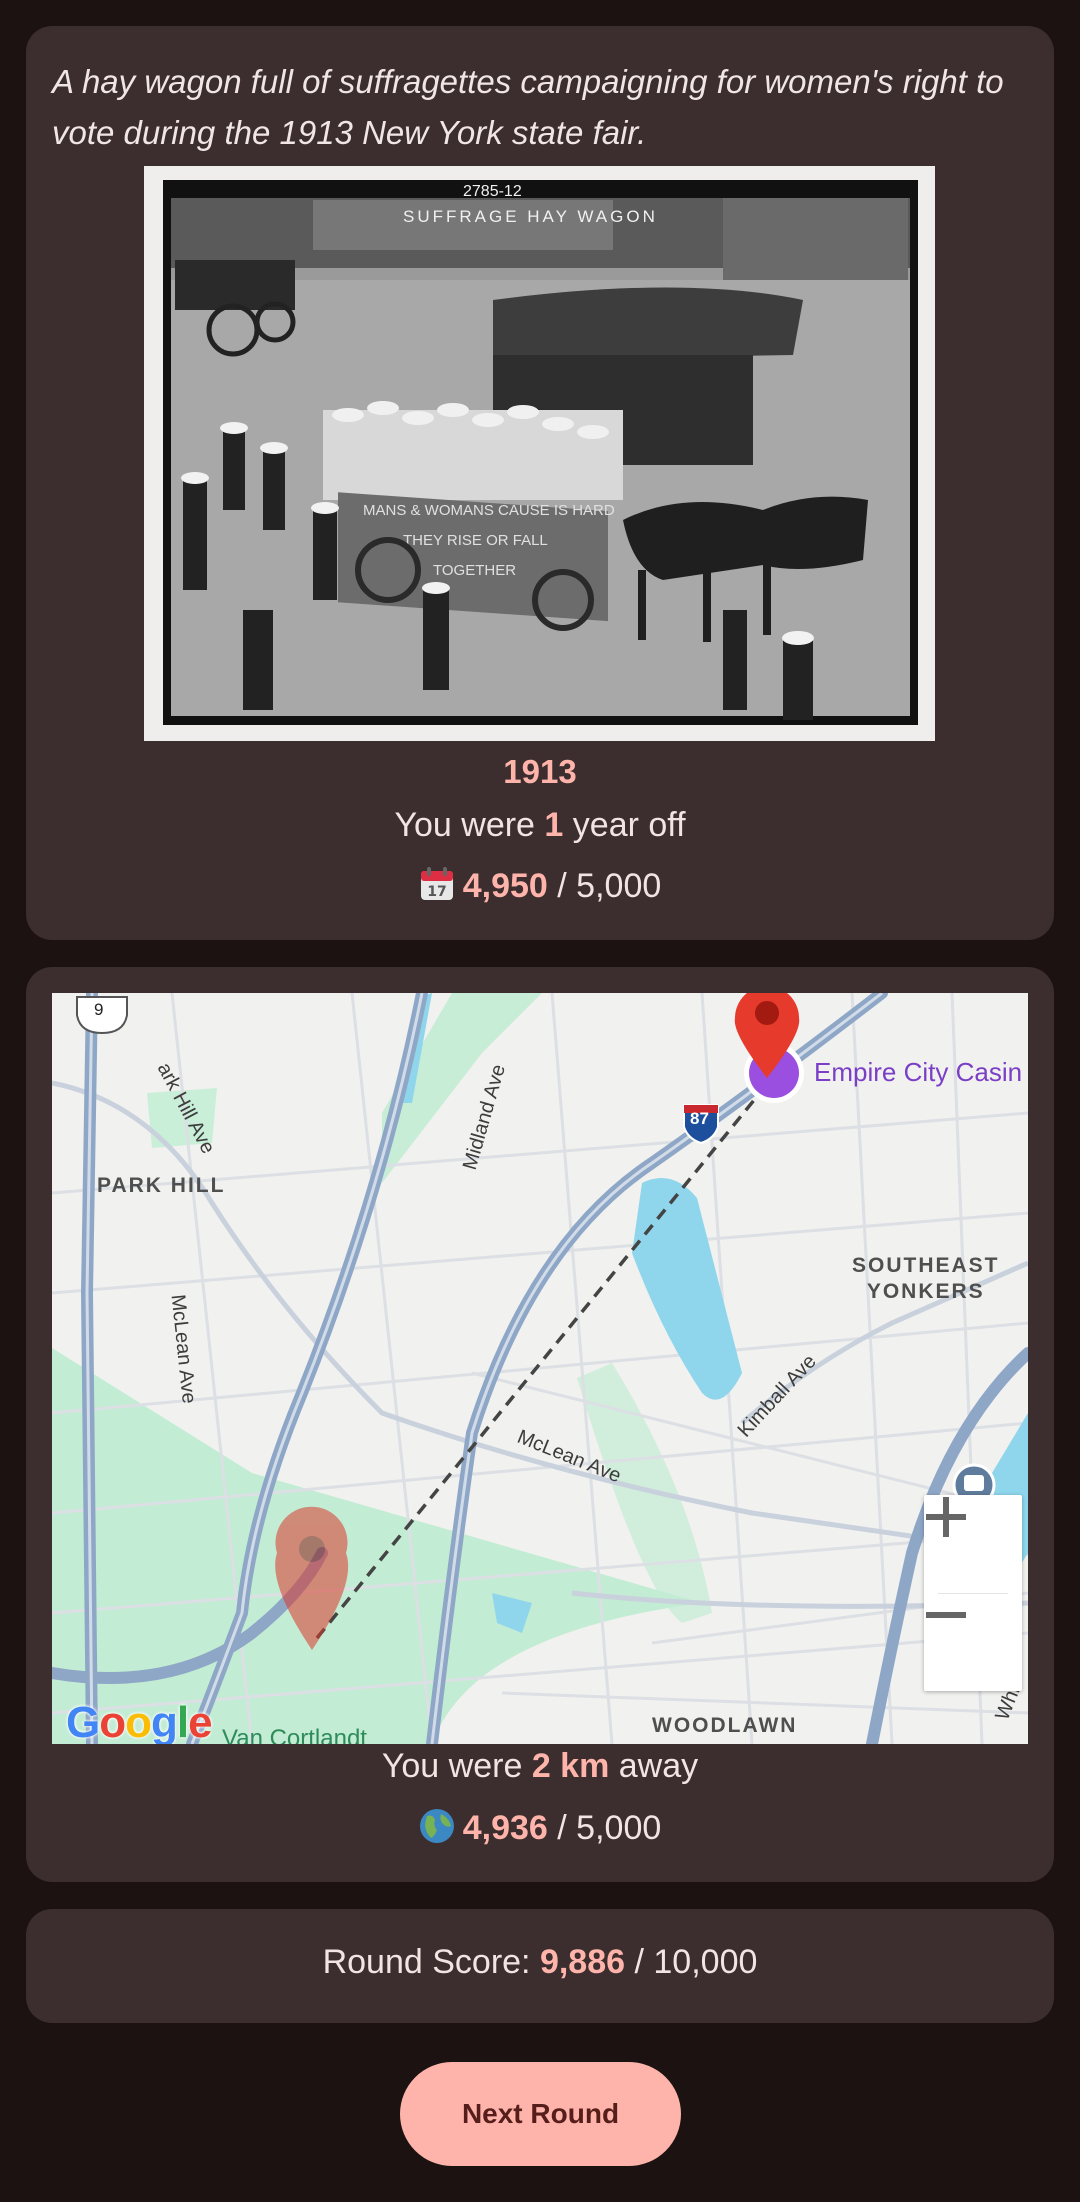  Describe the element at coordinates (436, 1826) in the screenshot. I see `globe-icon` at that location.